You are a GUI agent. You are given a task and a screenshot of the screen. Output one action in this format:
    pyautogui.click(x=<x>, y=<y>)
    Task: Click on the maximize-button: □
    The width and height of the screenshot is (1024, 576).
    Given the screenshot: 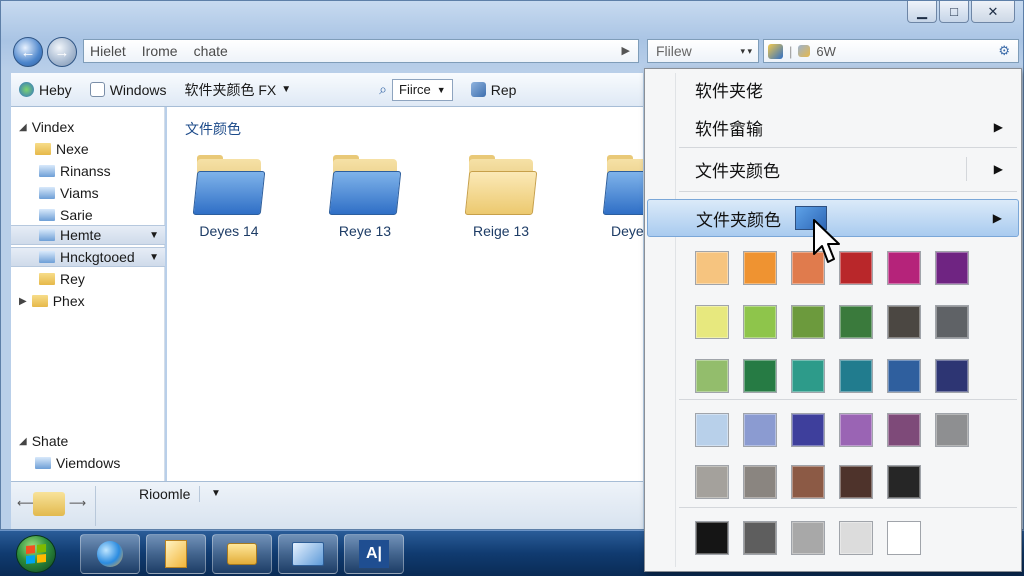 What is the action you would take?
    pyautogui.click(x=954, y=12)
    